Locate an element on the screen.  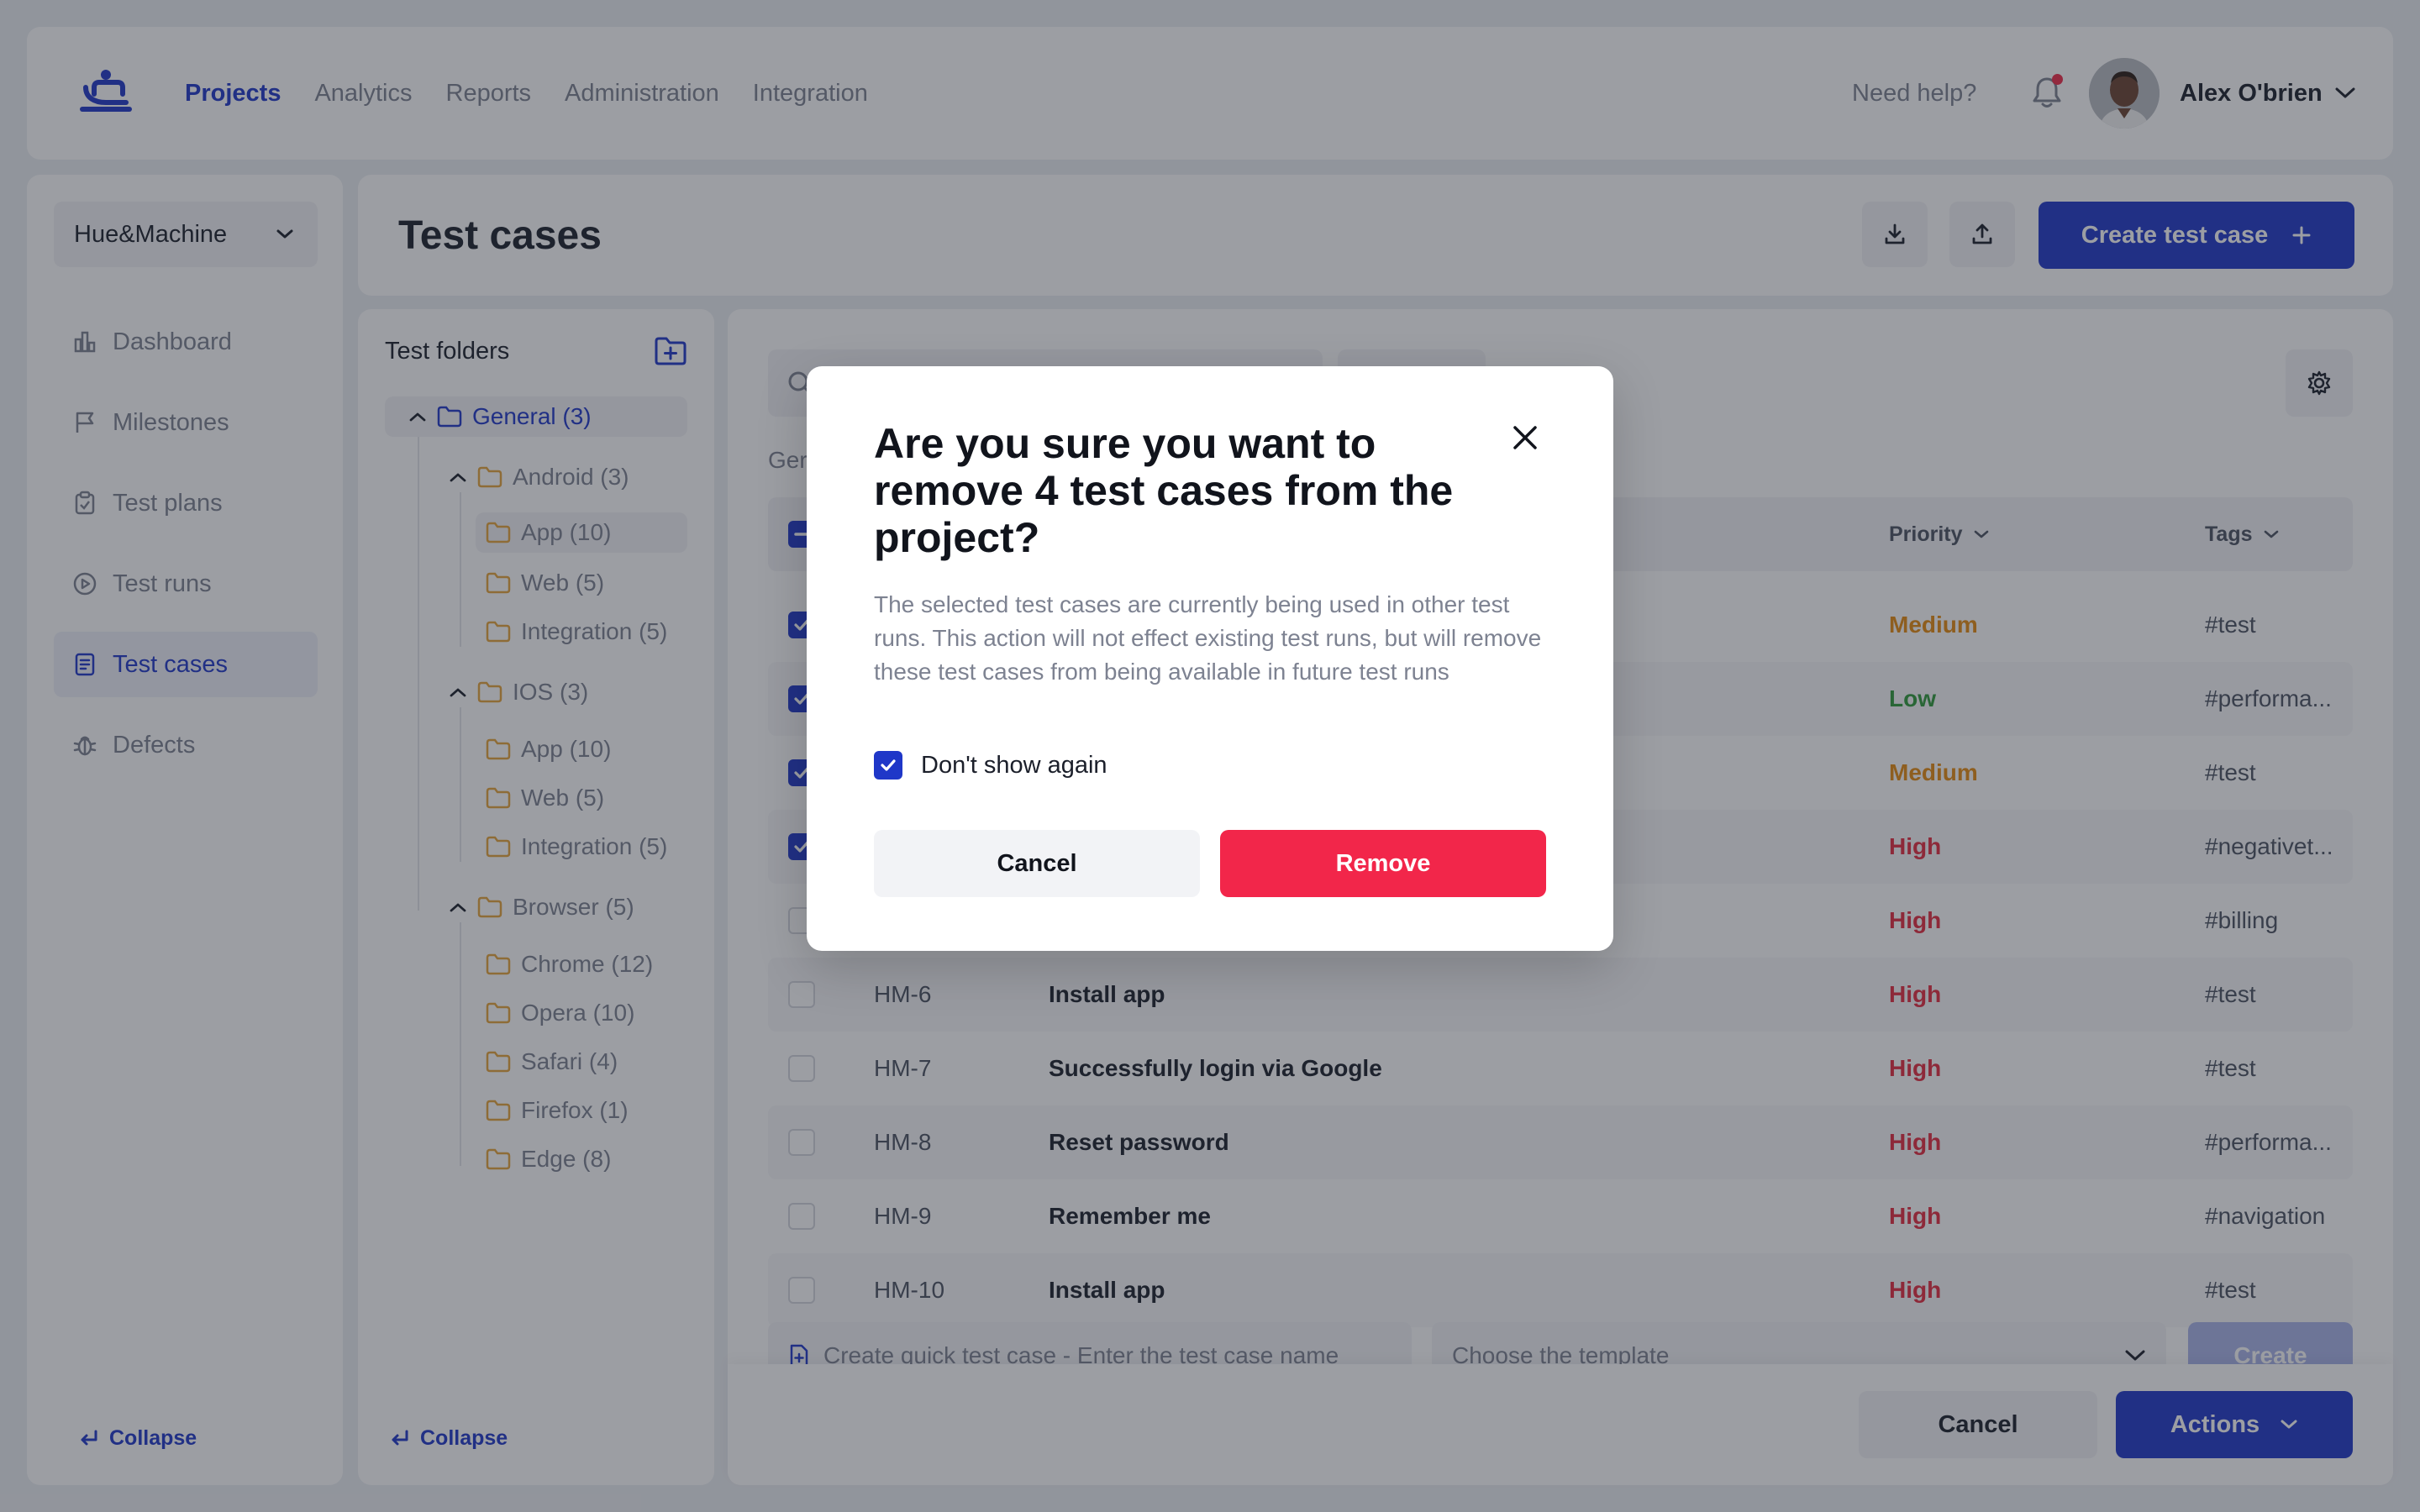
remove-button: Remove is located at coordinates (1383, 863).